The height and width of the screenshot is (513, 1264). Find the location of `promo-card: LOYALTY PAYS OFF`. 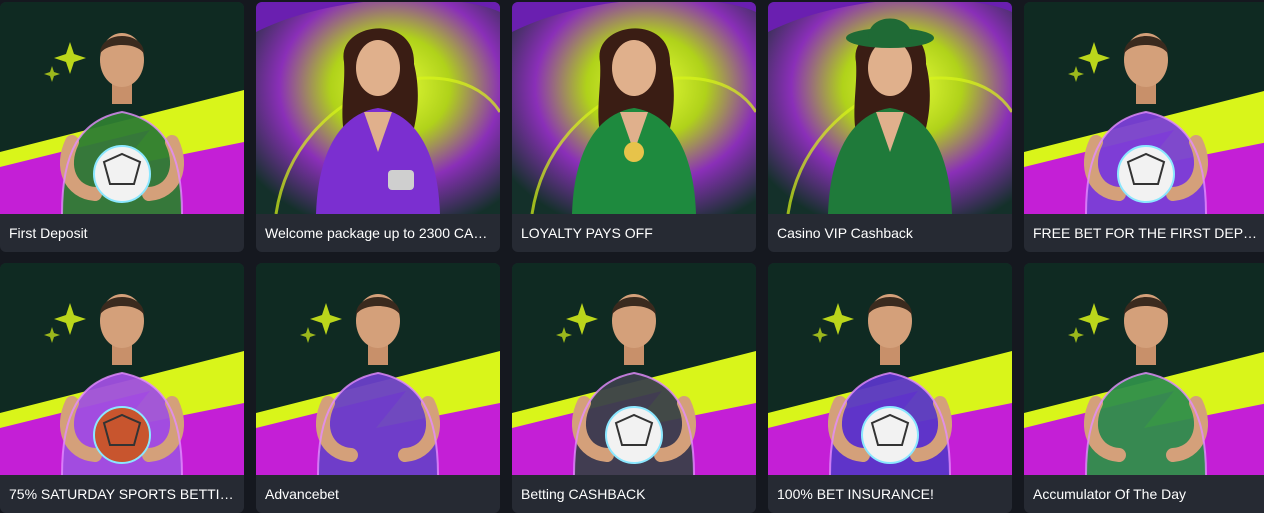

promo-card: LOYALTY PAYS OFF is located at coordinates (634, 127).